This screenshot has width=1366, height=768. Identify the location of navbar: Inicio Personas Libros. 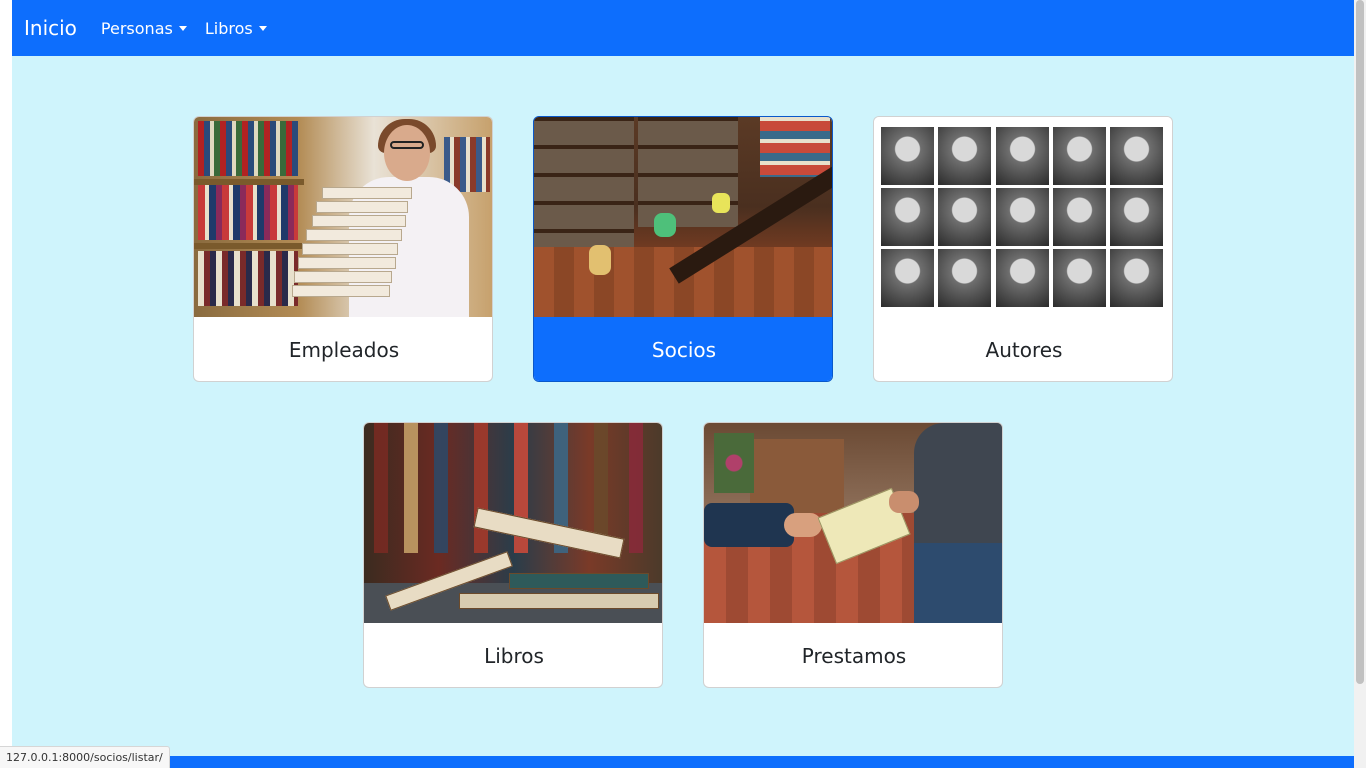
(683, 28).